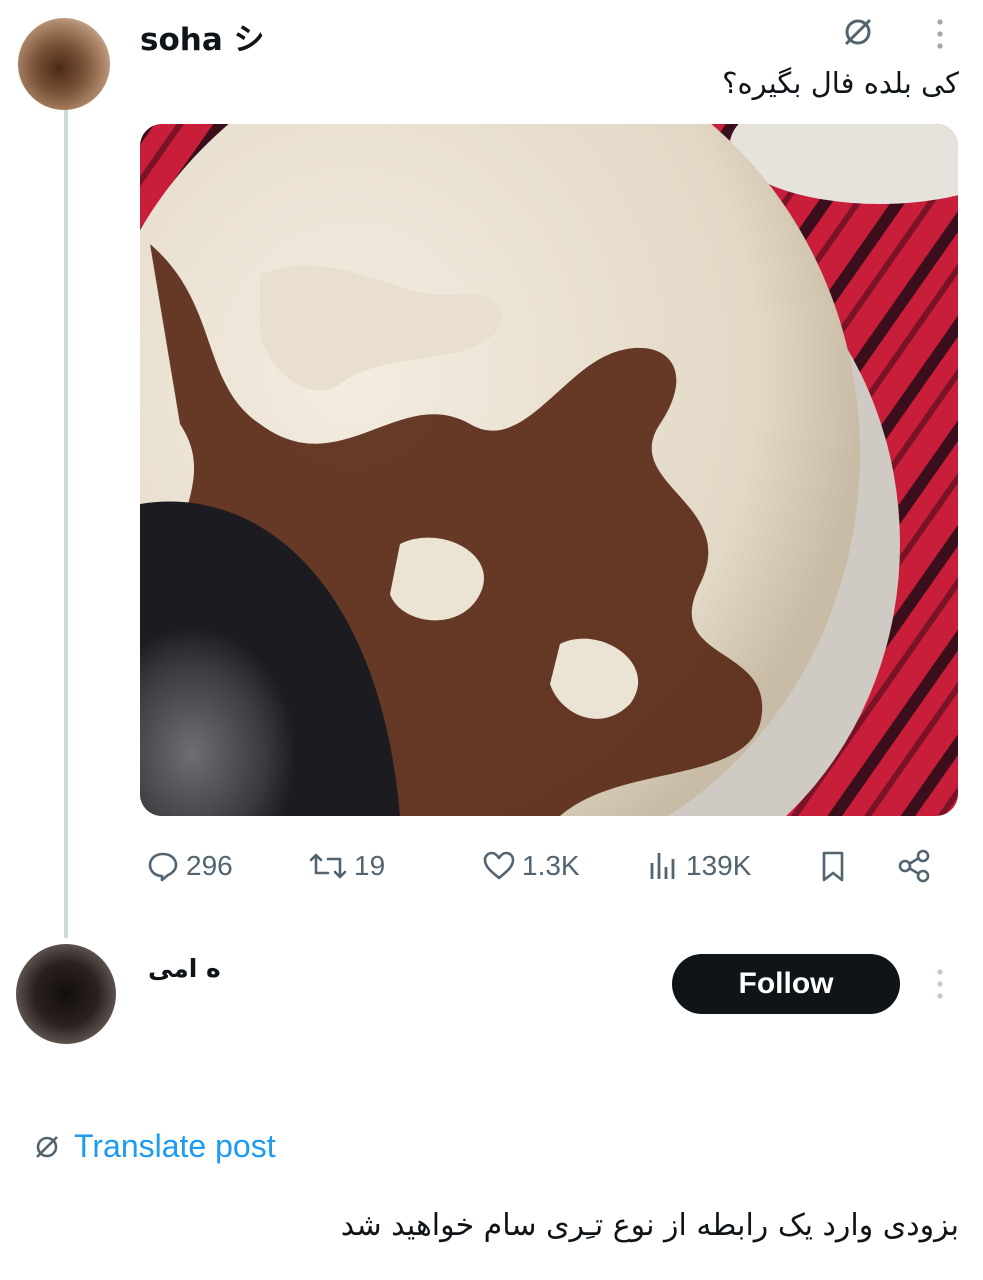 This screenshot has width=983, height=1280. I want to click on post-username: soha シ, so click(202, 36).